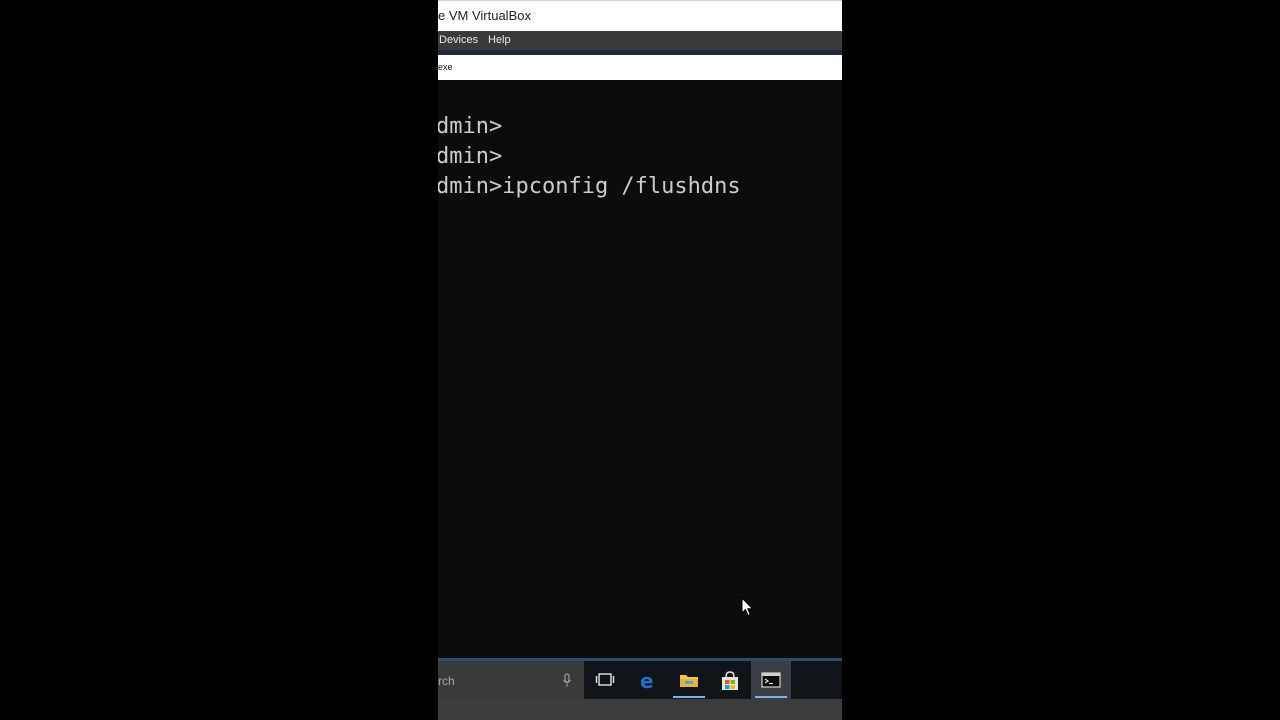  What do you see at coordinates (771, 697) in the screenshot?
I see `cmd-open-indicator` at bounding box center [771, 697].